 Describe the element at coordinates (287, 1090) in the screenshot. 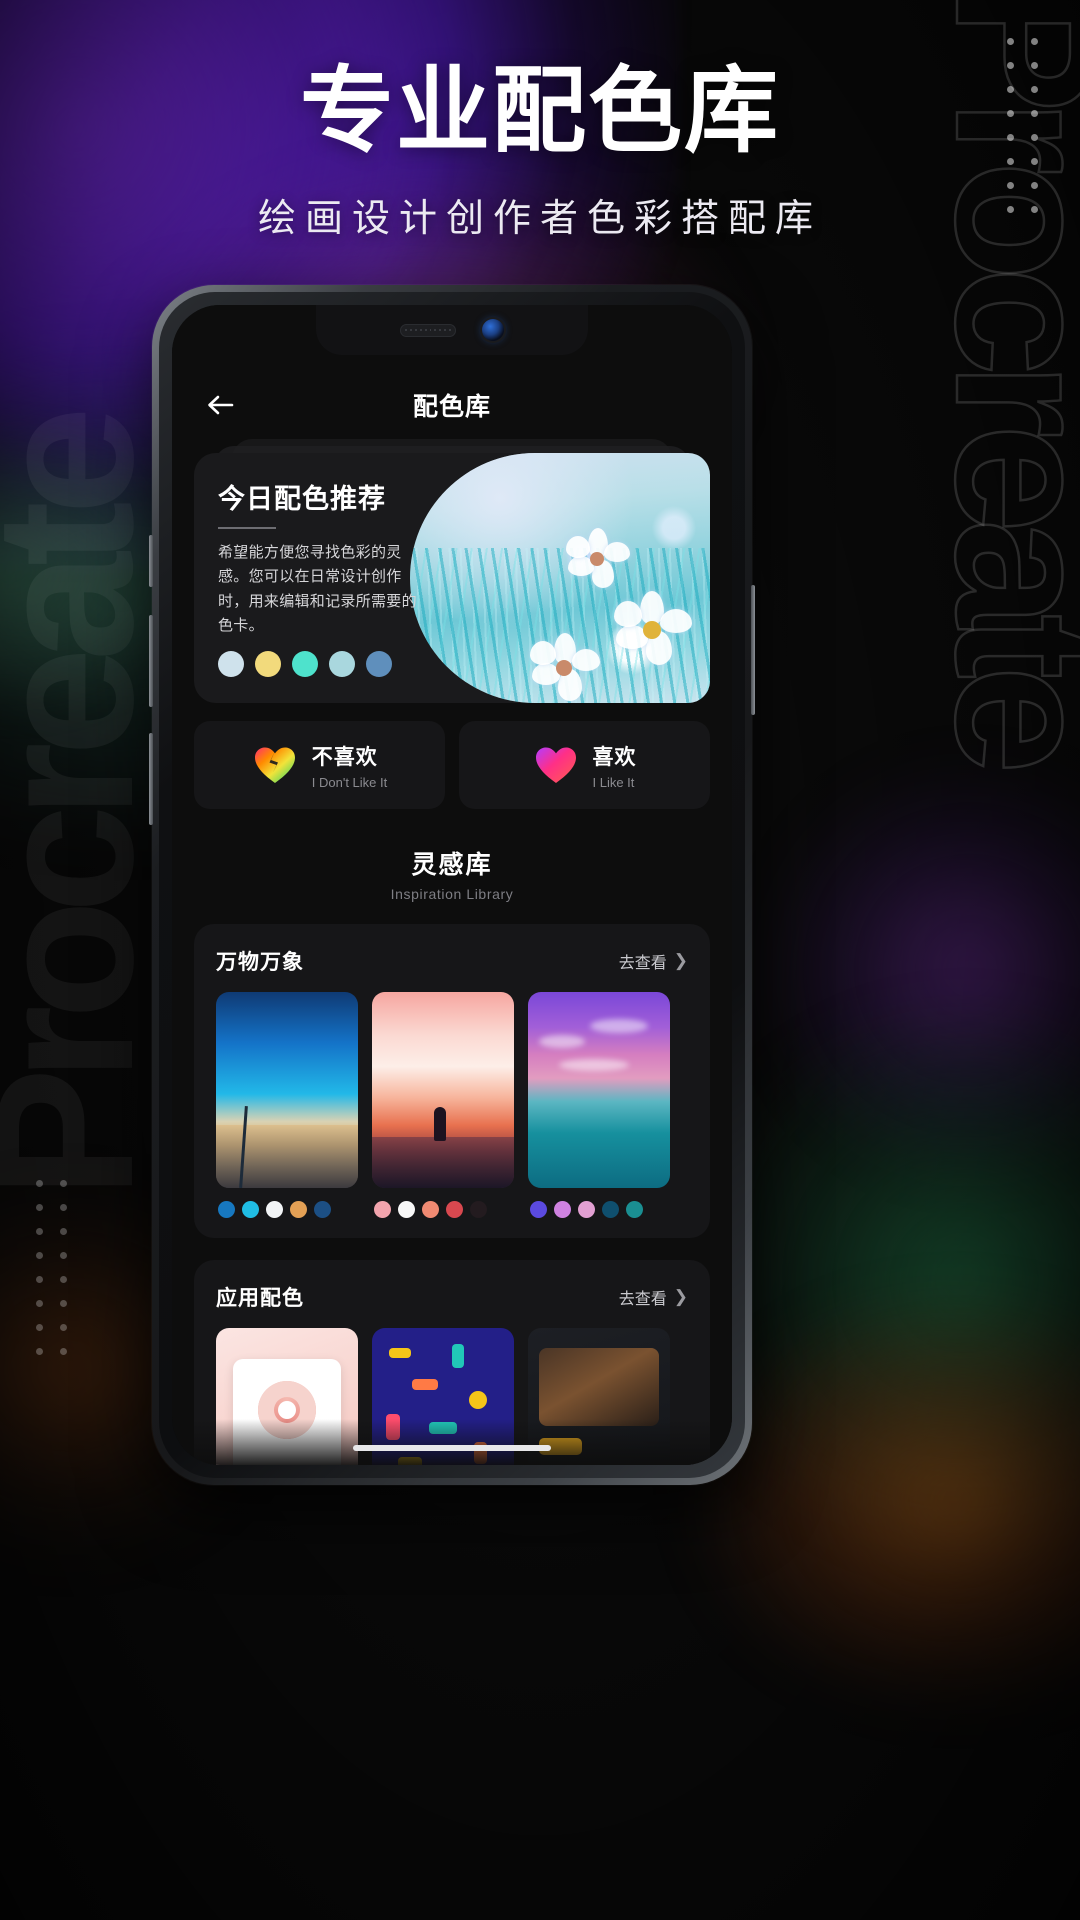

I see `thumbnail-image-beach` at that location.